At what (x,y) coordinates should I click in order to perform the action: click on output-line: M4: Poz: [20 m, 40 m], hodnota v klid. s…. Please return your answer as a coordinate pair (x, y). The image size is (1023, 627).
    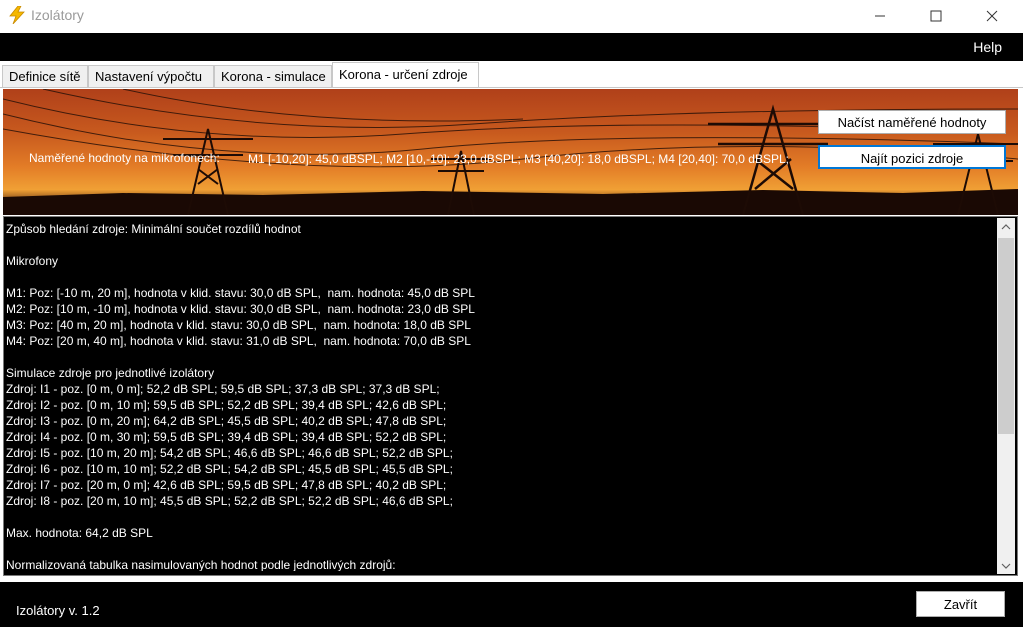
    Looking at the image, I should click on (238, 341).